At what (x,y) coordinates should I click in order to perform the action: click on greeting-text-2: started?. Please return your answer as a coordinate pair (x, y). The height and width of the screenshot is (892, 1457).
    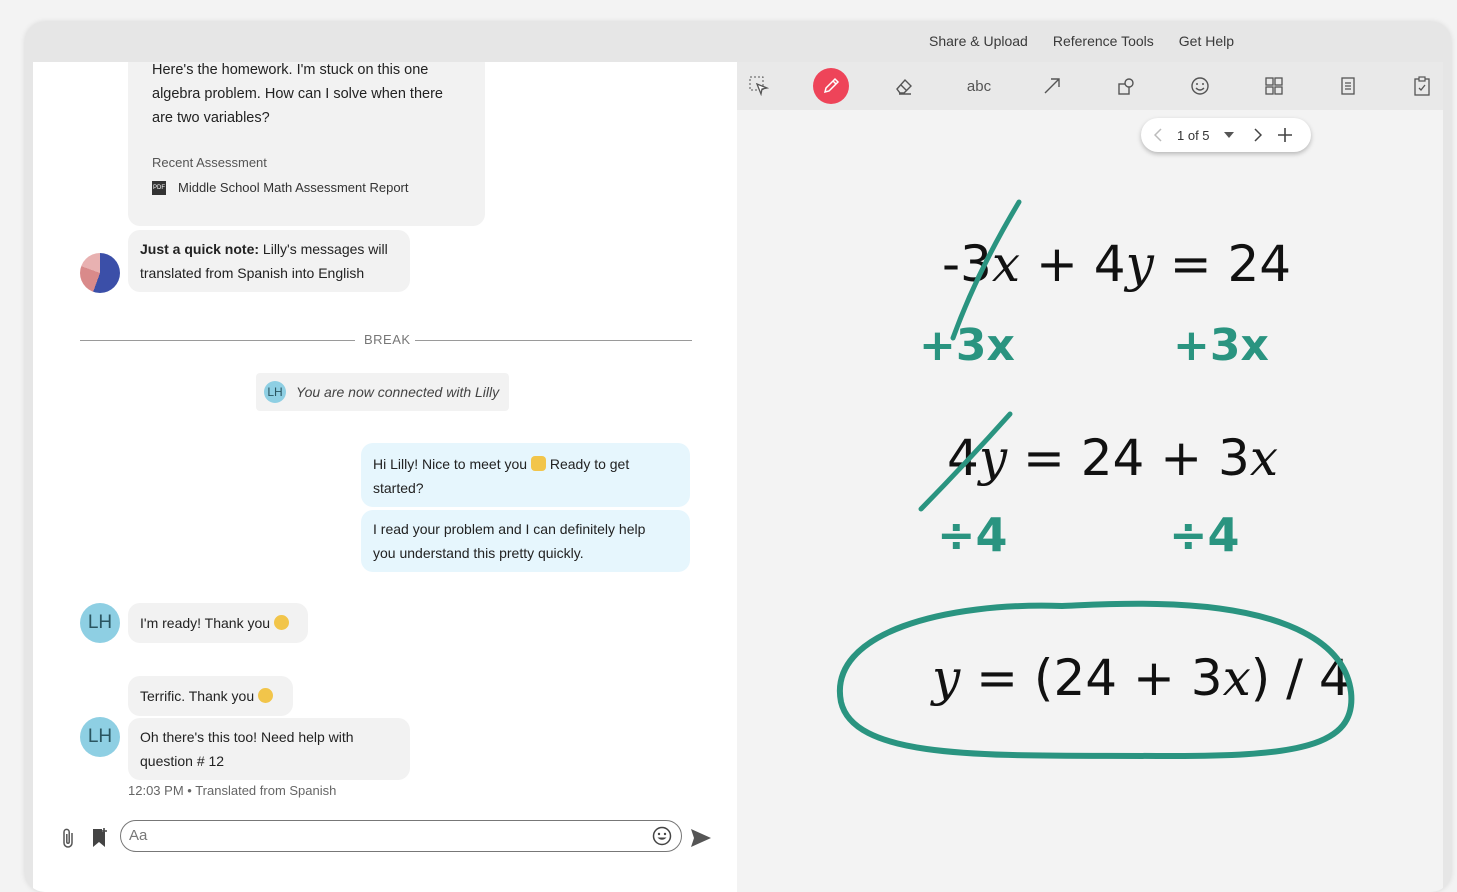
    Looking at the image, I should click on (398, 488).